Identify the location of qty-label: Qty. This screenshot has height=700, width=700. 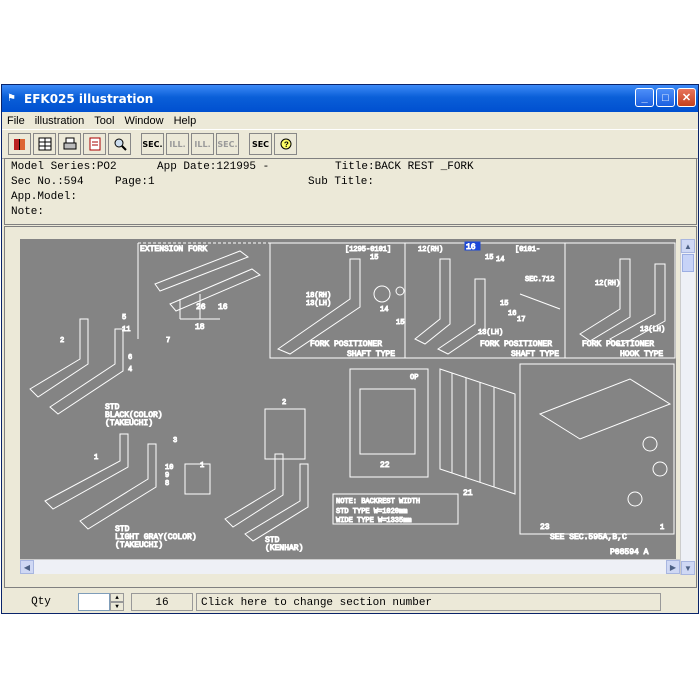
(41, 602).